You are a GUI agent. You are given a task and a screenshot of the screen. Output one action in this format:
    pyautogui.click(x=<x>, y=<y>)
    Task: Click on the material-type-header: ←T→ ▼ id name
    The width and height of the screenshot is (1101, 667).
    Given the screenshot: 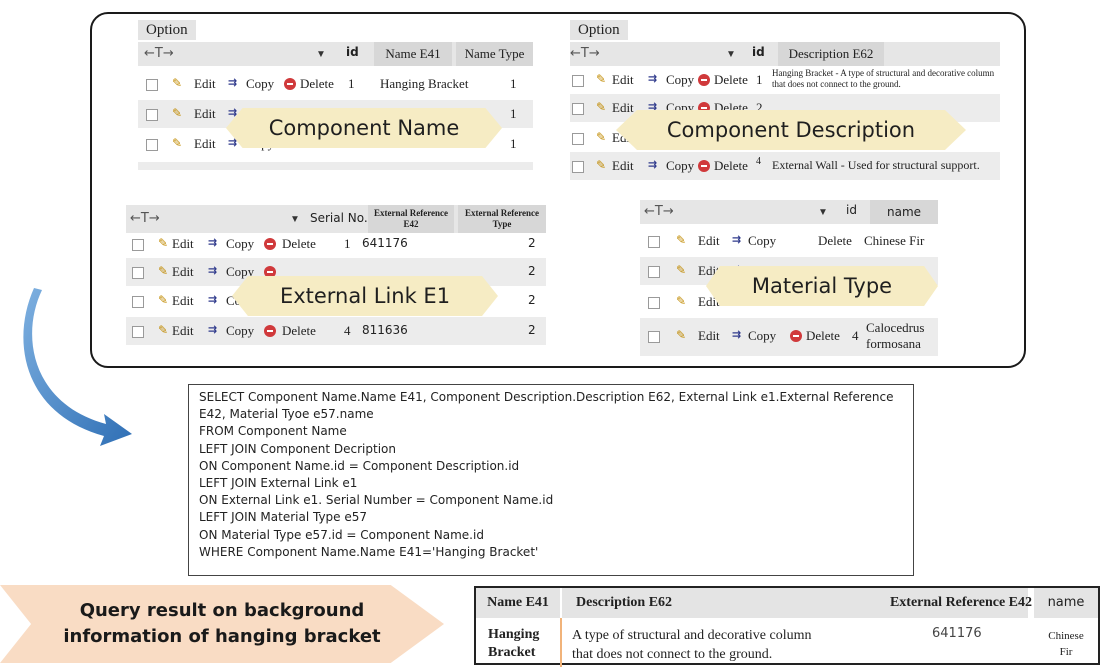 What is the action you would take?
    pyautogui.click(x=789, y=212)
    